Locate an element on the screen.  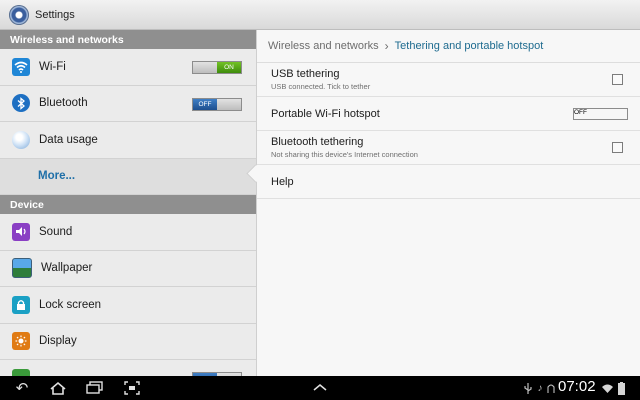
sidebar-item-label: Wi-Fi is located at coordinates (52, 66).